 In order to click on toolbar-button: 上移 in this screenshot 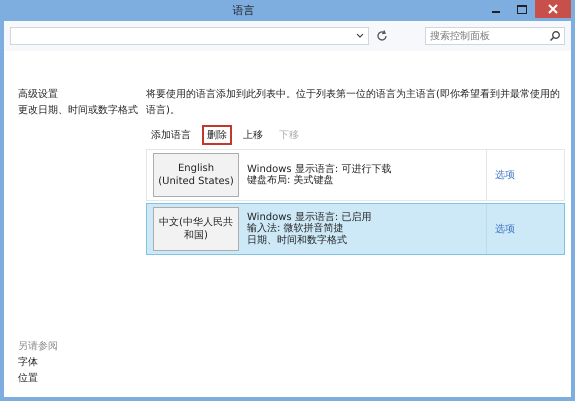, I will do `click(253, 135)`.